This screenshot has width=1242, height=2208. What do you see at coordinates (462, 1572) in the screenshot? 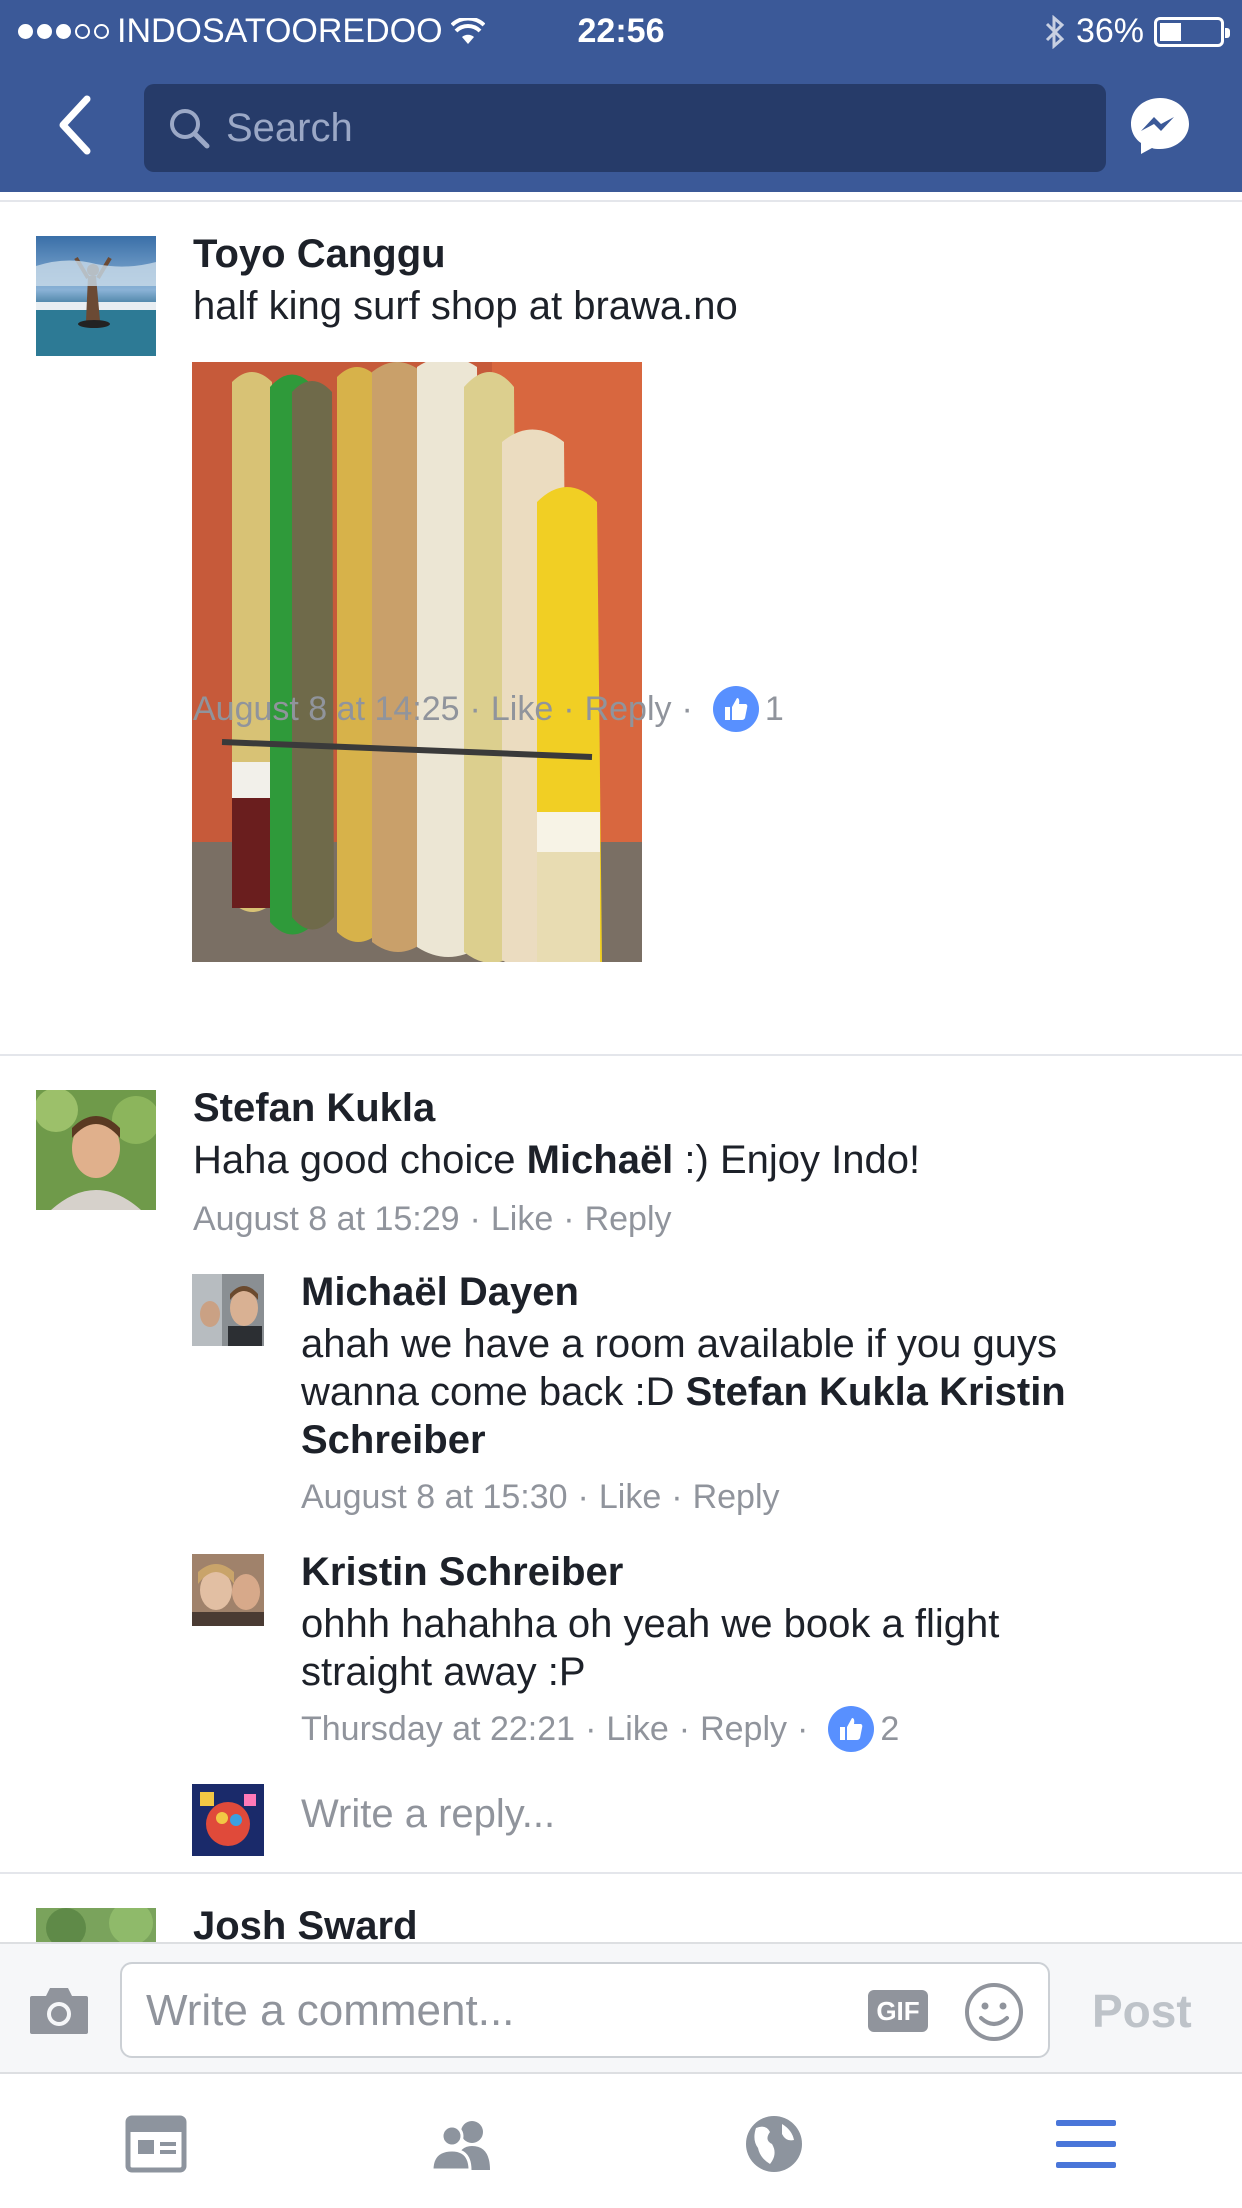
I see `reply-author: Kristin Schreiber` at bounding box center [462, 1572].